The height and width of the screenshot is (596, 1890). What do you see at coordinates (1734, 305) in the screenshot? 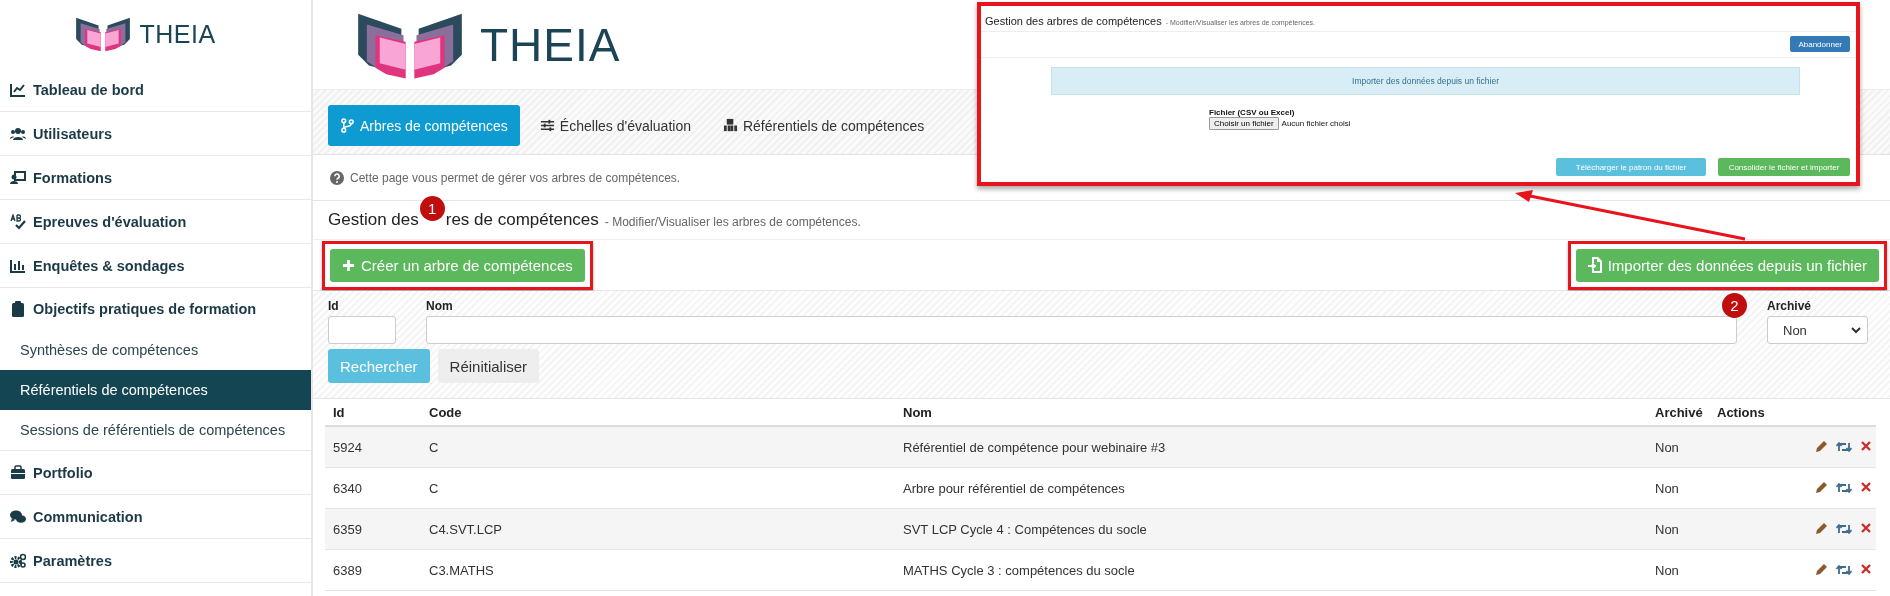
I see `step-badge: 2` at bounding box center [1734, 305].